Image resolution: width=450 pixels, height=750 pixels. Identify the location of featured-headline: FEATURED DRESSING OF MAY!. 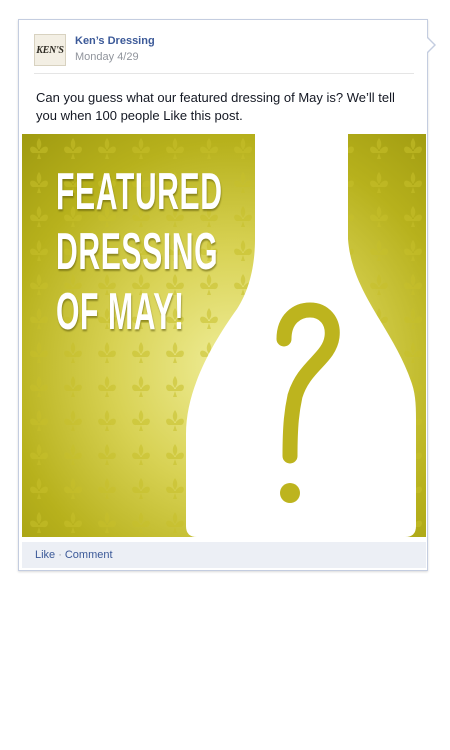
(139, 252).